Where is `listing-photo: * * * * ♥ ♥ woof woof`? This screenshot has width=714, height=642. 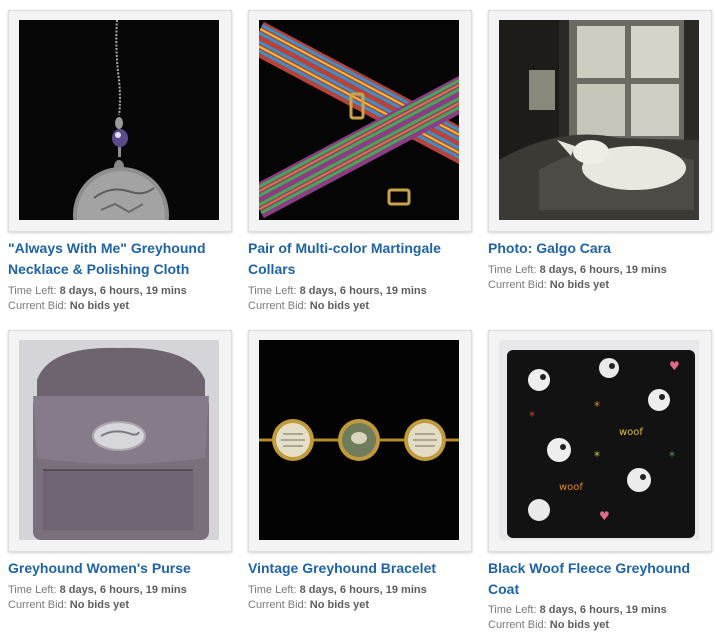
listing-photo: * * * * ♥ ♥ woof woof is located at coordinates (599, 440).